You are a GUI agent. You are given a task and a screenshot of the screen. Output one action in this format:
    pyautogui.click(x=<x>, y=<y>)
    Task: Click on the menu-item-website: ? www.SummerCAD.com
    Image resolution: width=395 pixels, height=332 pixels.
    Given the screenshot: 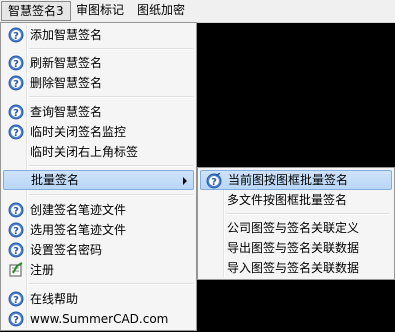 What is the action you would take?
    pyautogui.click(x=98, y=319)
    